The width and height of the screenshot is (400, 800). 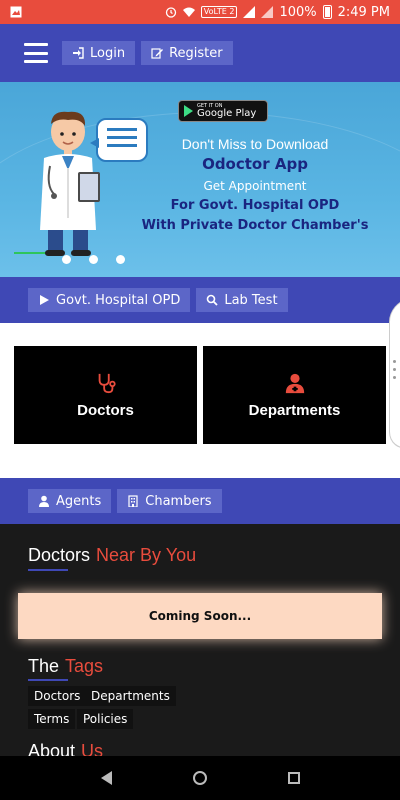 What do you see at coordinates (133, 501) in the screenshot?
I see `building-icon` at bounding box center [133, 501].